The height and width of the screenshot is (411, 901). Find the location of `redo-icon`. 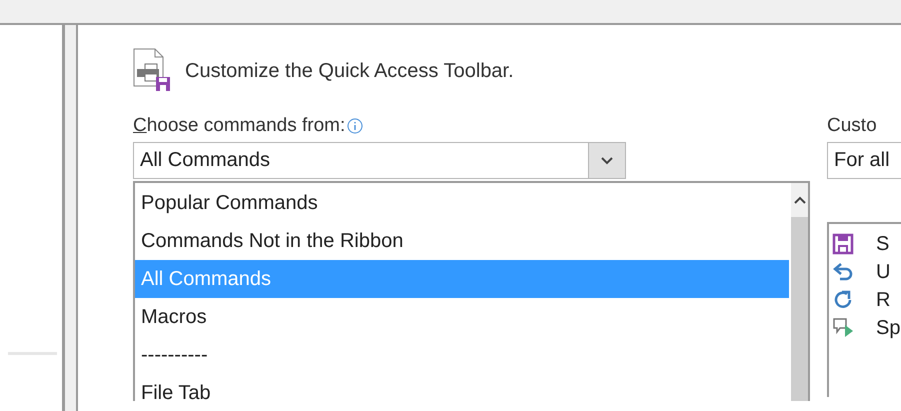

redo-icon is located at coordinates (843, 300).